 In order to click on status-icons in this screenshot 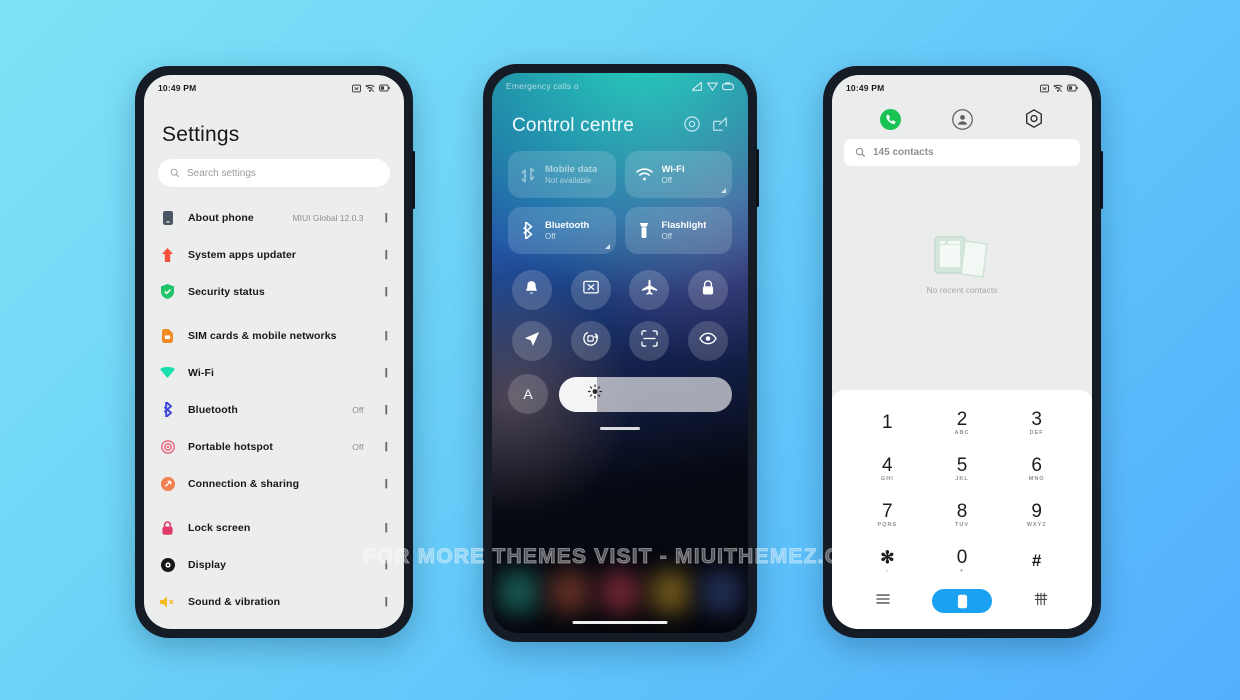, I will do `click(713, 86)`.